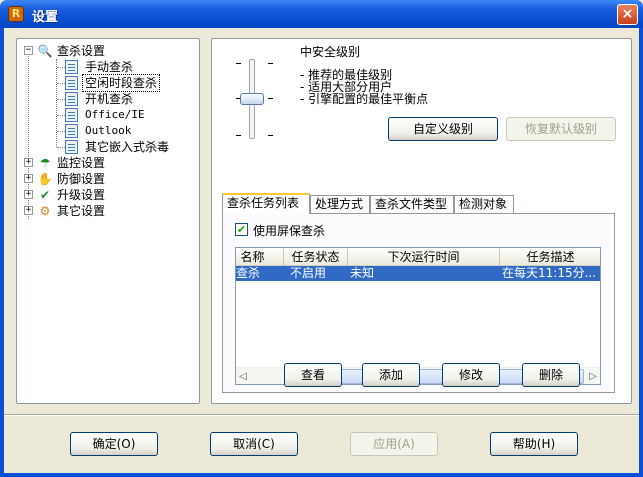  Describe the element at coordinates (243, 376) in the screenshot. I see `scroll-left-icon: ◁` at that location.